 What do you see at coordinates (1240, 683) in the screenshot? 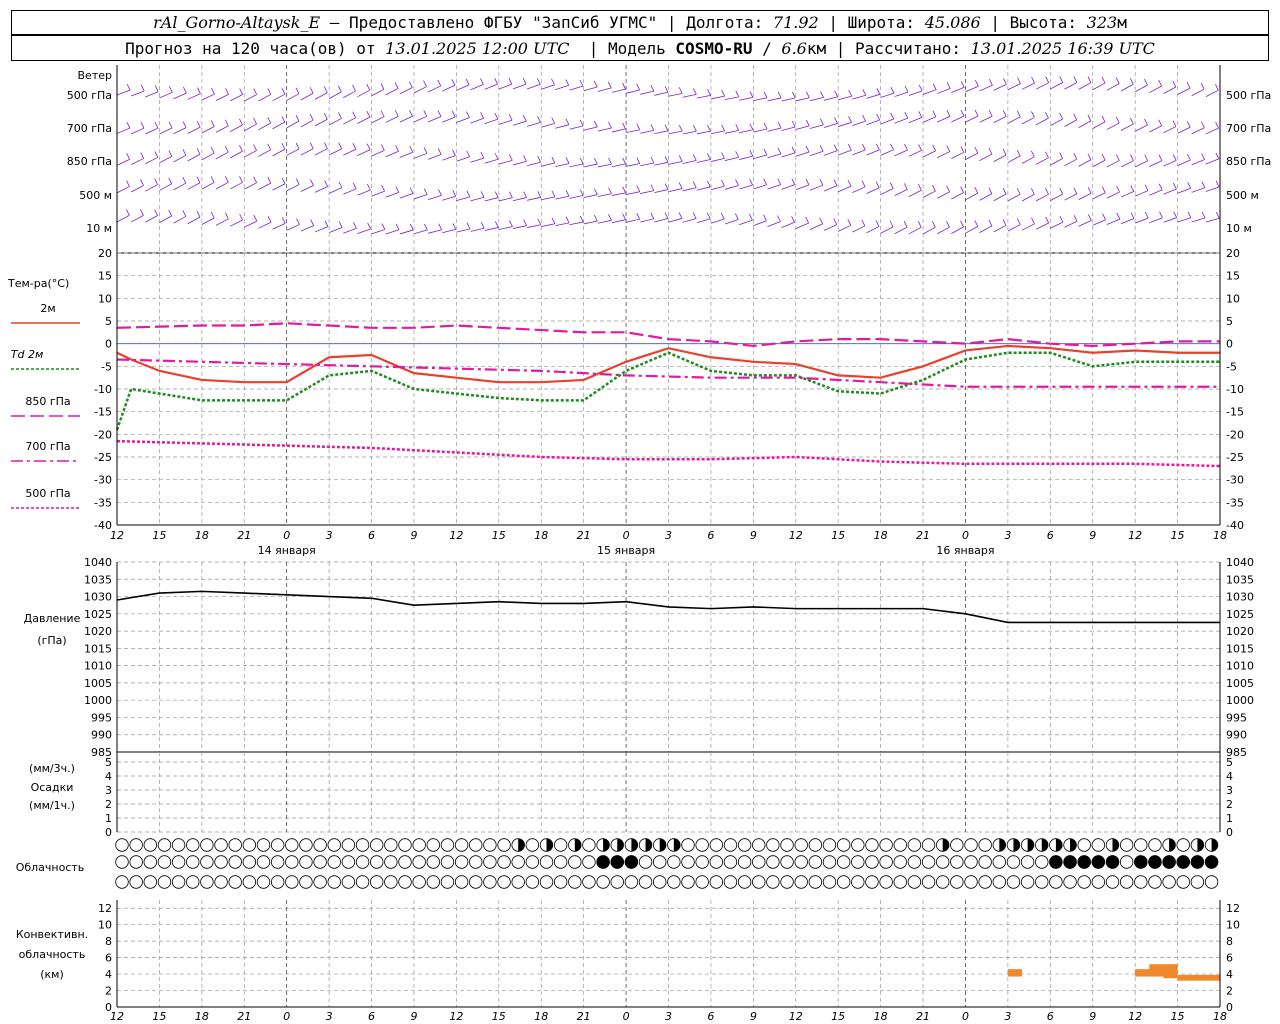
I see `pressure-tick-label-right: 1005` at bounding box center [1240, 683].